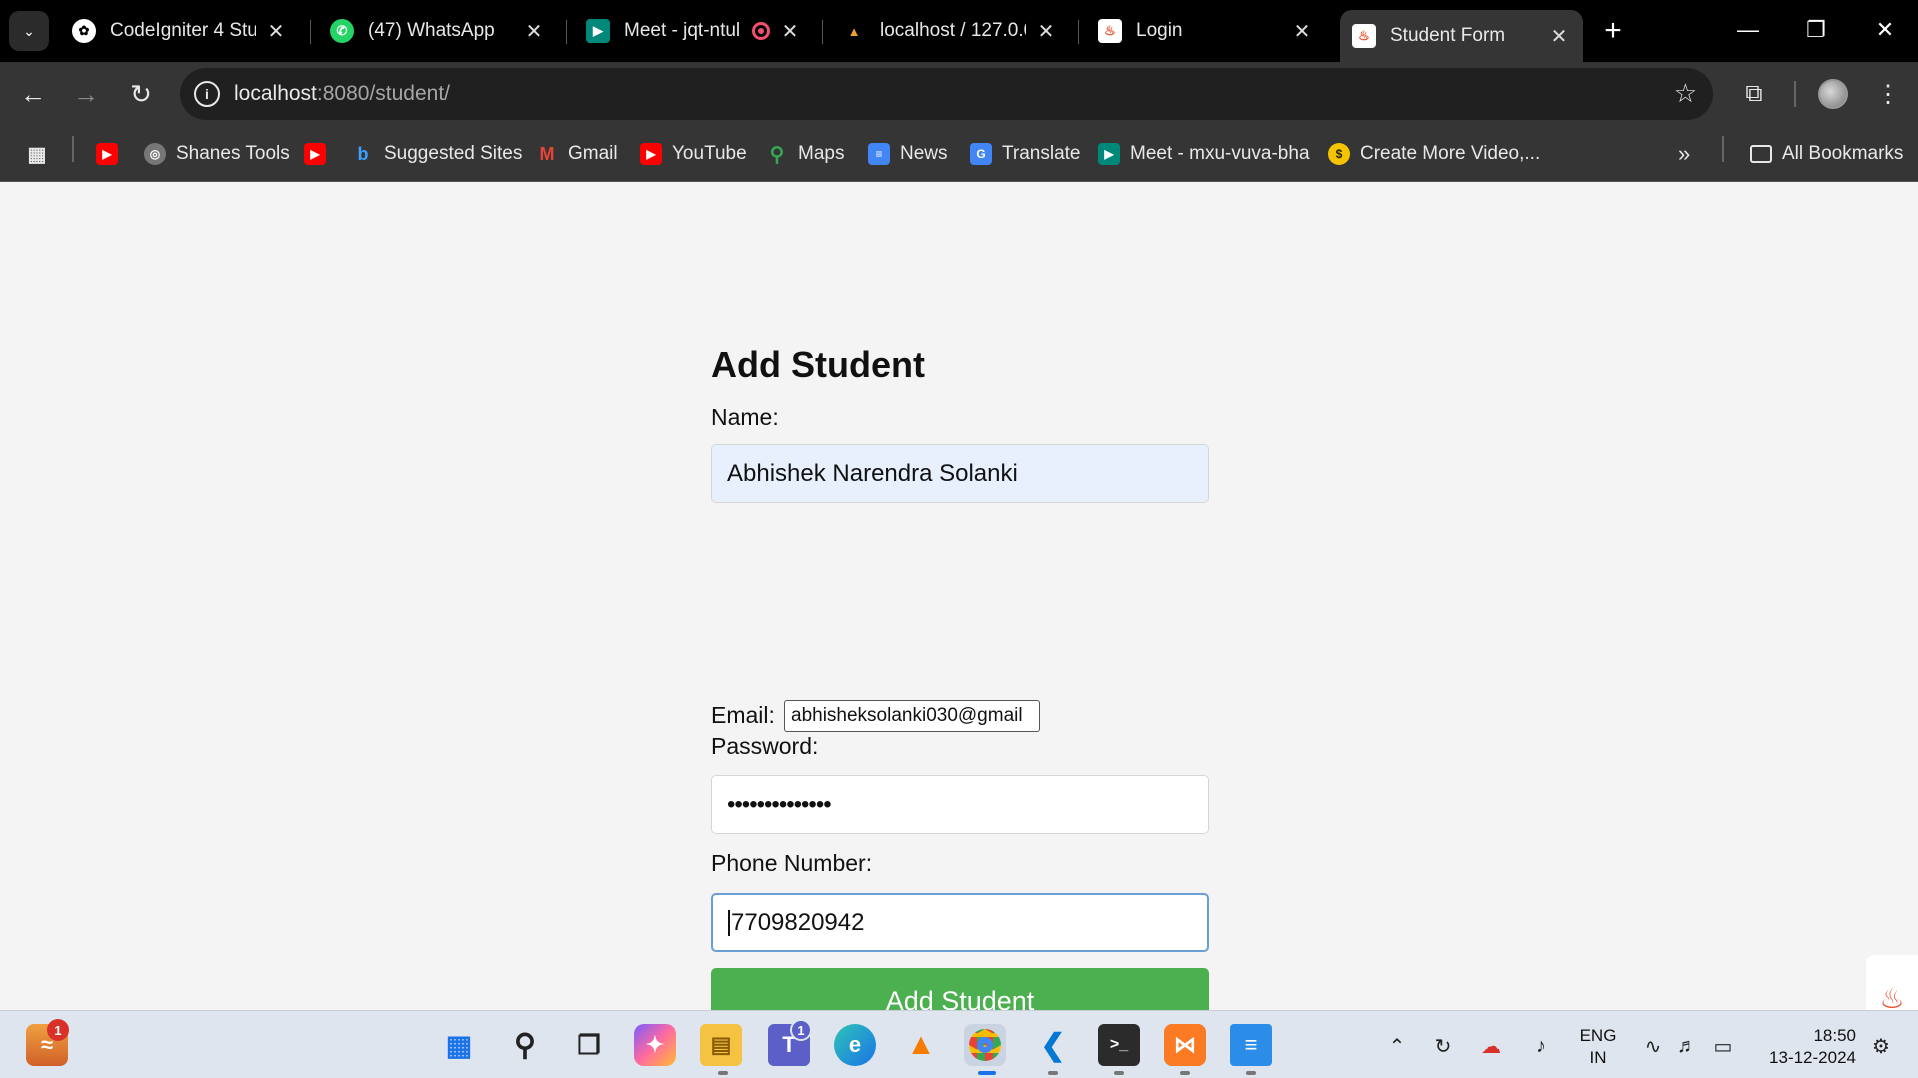 The width and height of the screenshot is (1918, 1078). What do you see at coordinates (342, 31) in the screenshot?
I see `whatsapp-icon: ✆` at bounding box center [342, 31].